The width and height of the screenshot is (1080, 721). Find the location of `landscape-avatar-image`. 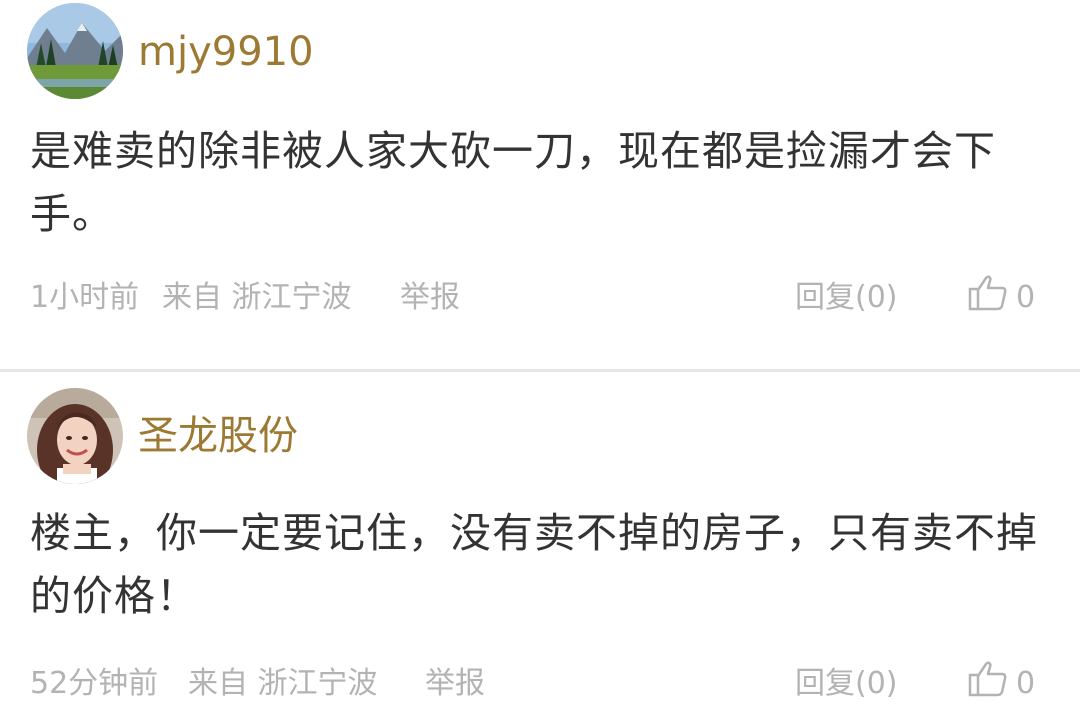

landscape-avatar-image is located at coordinates (75, 51).